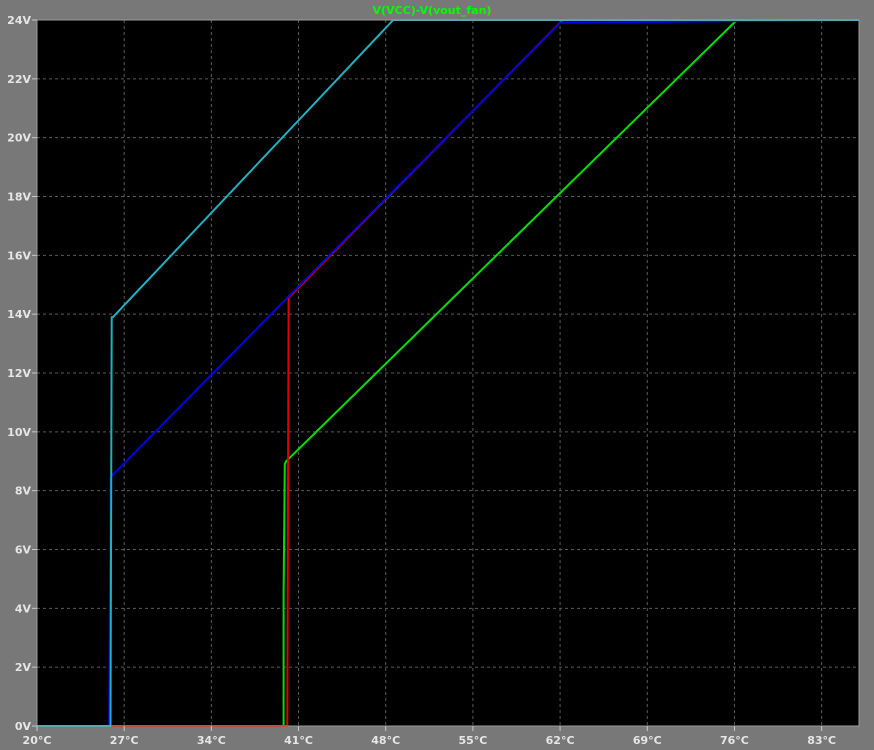 The image size is (874, 750). I want to click on x-axis: 20°C 27°C 34°C 41°C 48°C 55°C 62°C 69°C 76°C 83°C, so click(429, 736).